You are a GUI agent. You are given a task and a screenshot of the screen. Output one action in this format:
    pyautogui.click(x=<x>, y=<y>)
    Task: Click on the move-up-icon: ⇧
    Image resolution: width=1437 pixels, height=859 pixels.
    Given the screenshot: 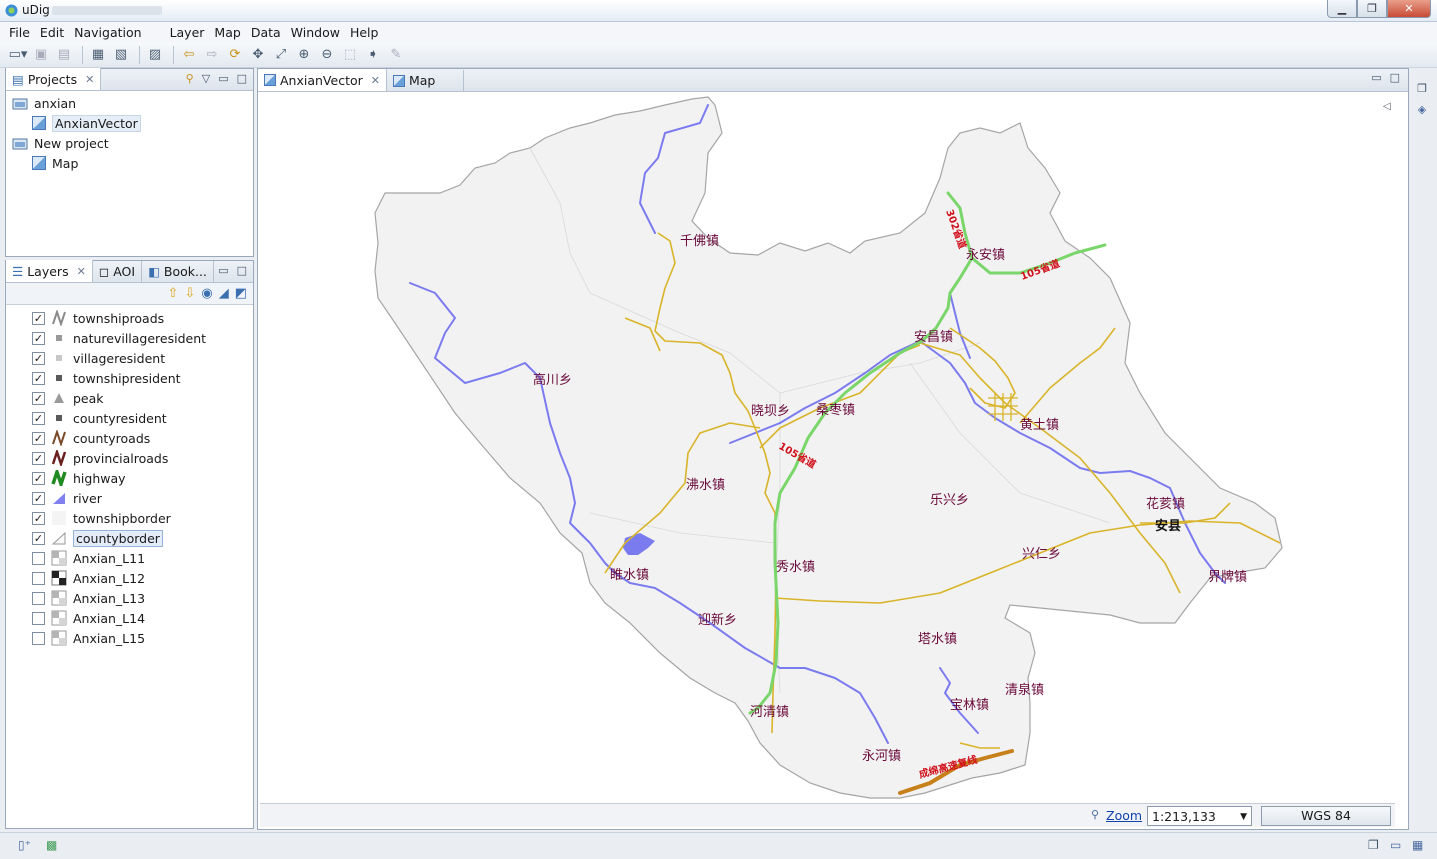 What is the action you would take?
    pyautogui.click(x=173, y=293)
    